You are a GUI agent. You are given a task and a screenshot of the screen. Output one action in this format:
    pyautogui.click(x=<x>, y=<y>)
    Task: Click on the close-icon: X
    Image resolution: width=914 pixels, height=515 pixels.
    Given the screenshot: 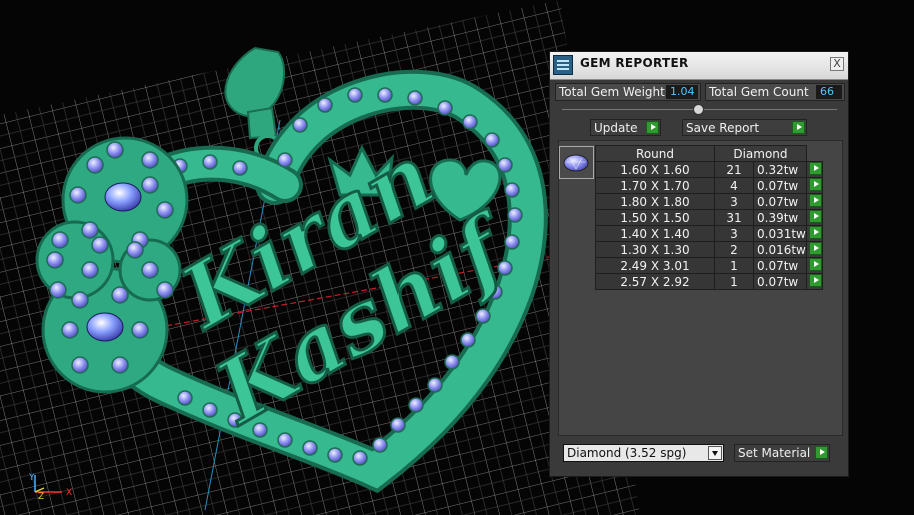 What is the action you would take?
    pyautogui.click(x=837, y=64)
    